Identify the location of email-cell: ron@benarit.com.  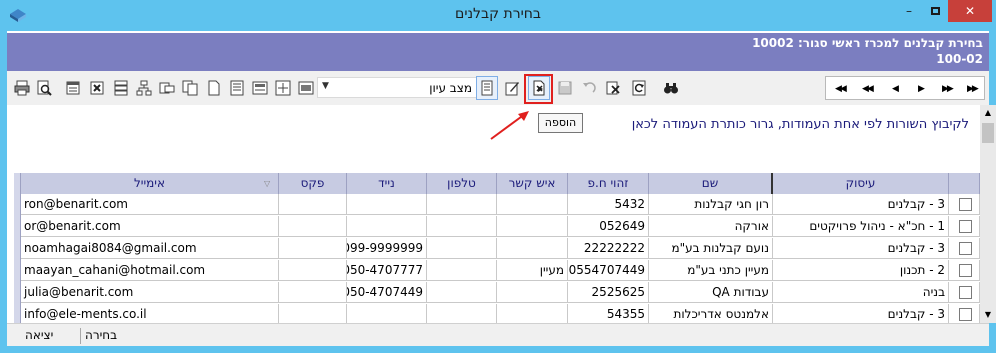
(150, 204).